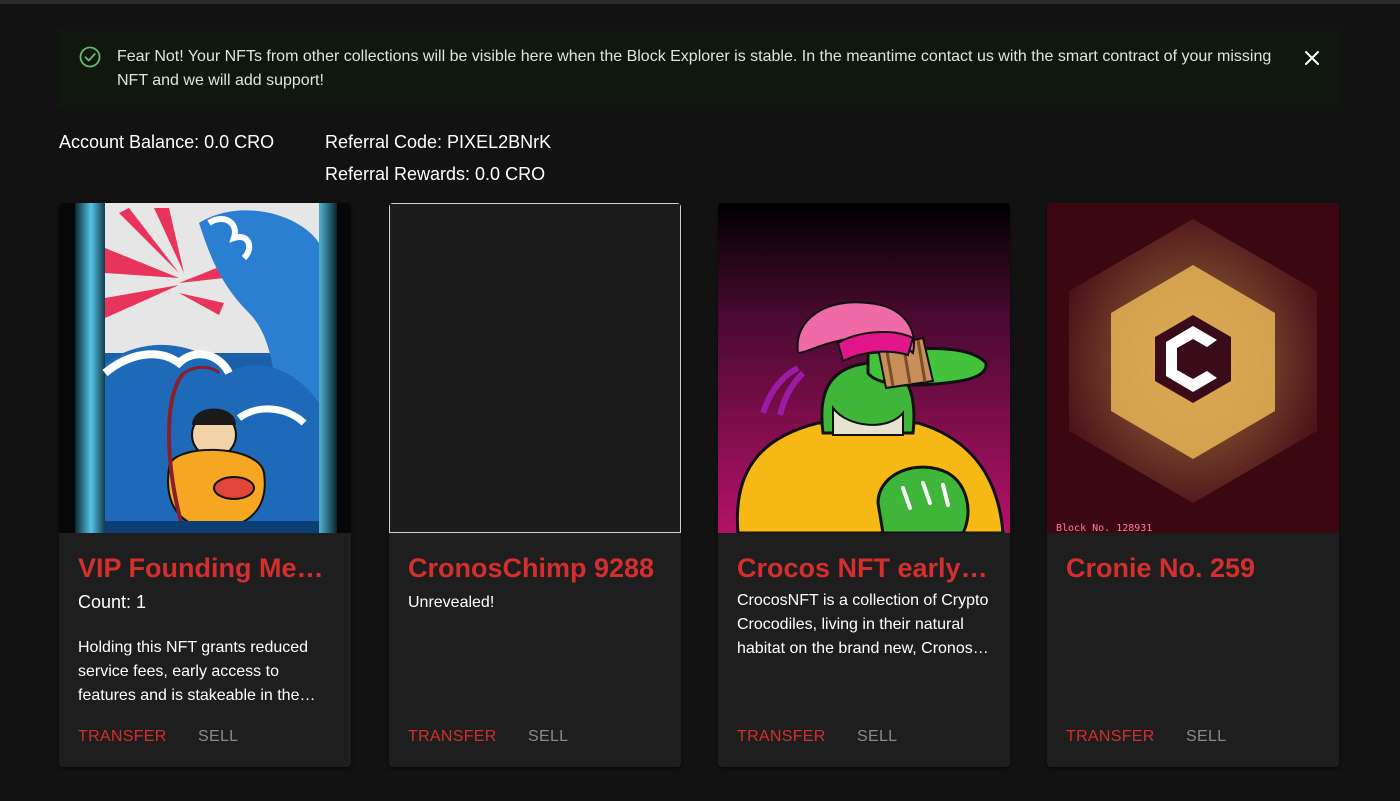  Describe the element at coordinates (207, 568) in the screenshot. I see `card-title: VIP Founding Member` at that location.